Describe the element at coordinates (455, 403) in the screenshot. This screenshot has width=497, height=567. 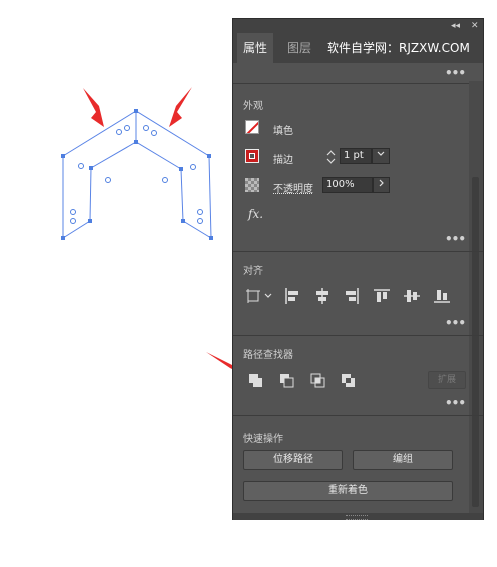
I see `pathfinder-more-icon: •••` at that location.